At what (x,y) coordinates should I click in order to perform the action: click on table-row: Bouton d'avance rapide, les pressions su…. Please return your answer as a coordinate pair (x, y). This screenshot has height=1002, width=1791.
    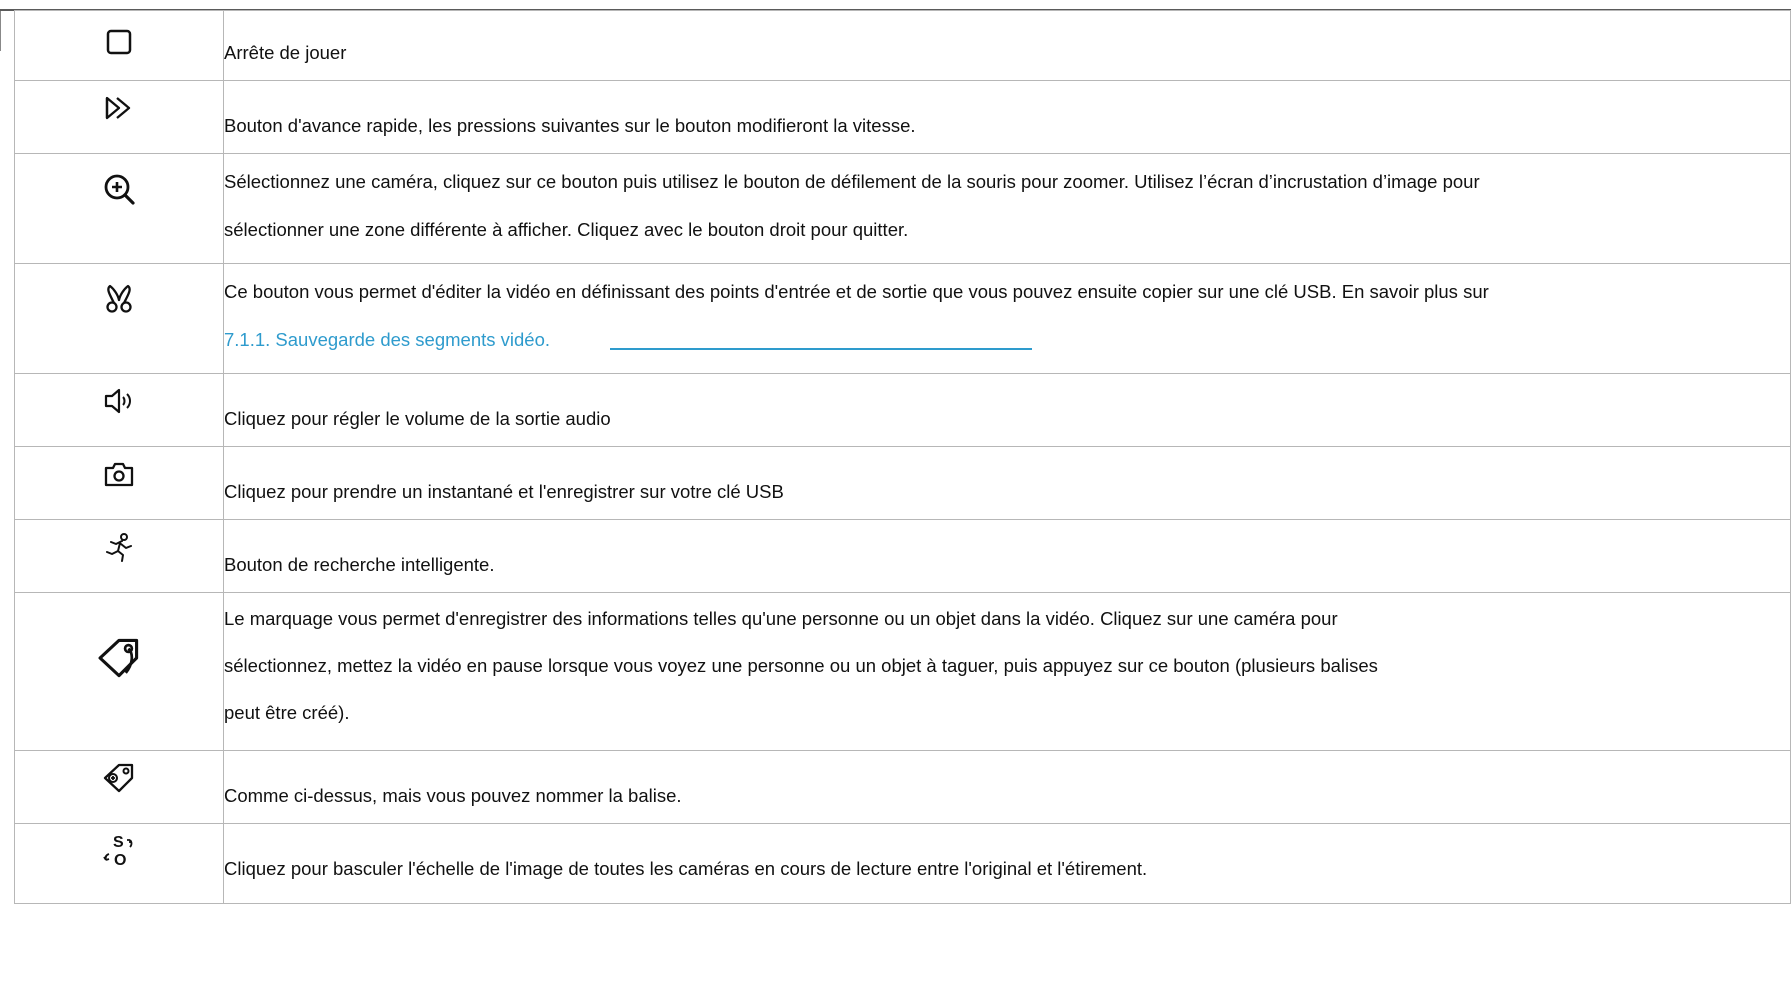
    Looking at the image, I should click on (902, 117).